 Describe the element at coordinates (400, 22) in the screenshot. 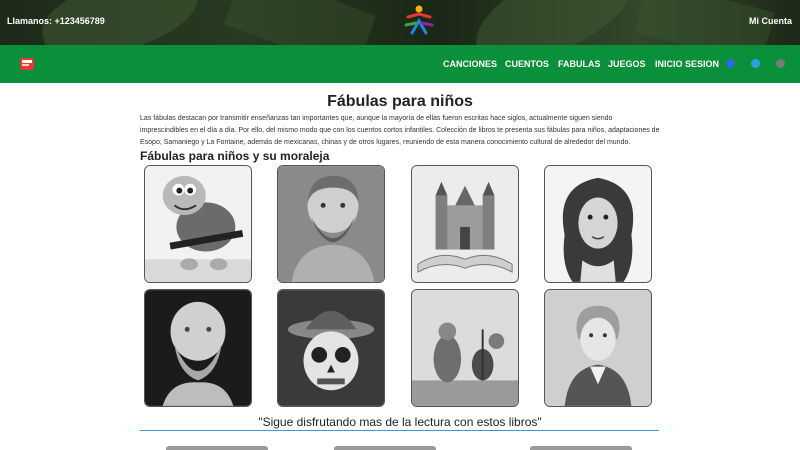

I see `top-bar: Llamanos: +123456789 Mi Cuenta` at that location.